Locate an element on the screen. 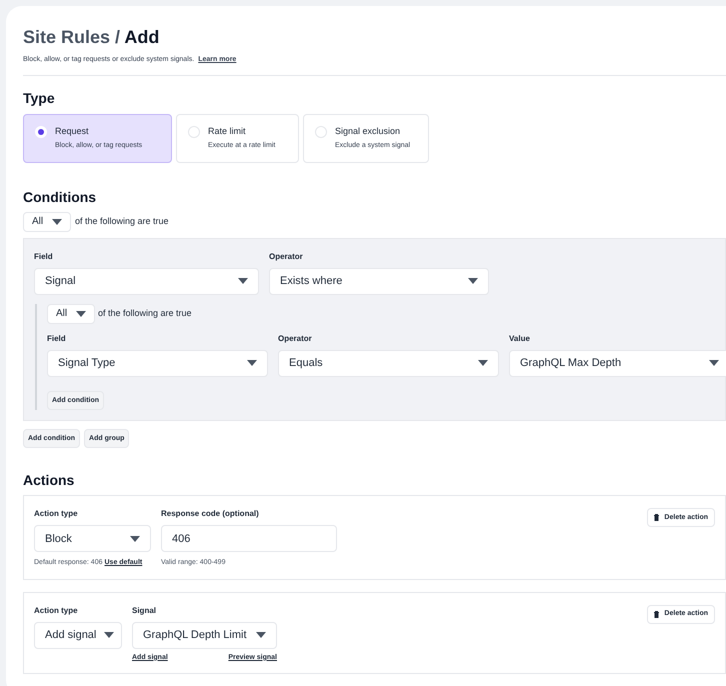 The image size is (726, 686). section-heading: Actions is located at coordinates (49, 480).